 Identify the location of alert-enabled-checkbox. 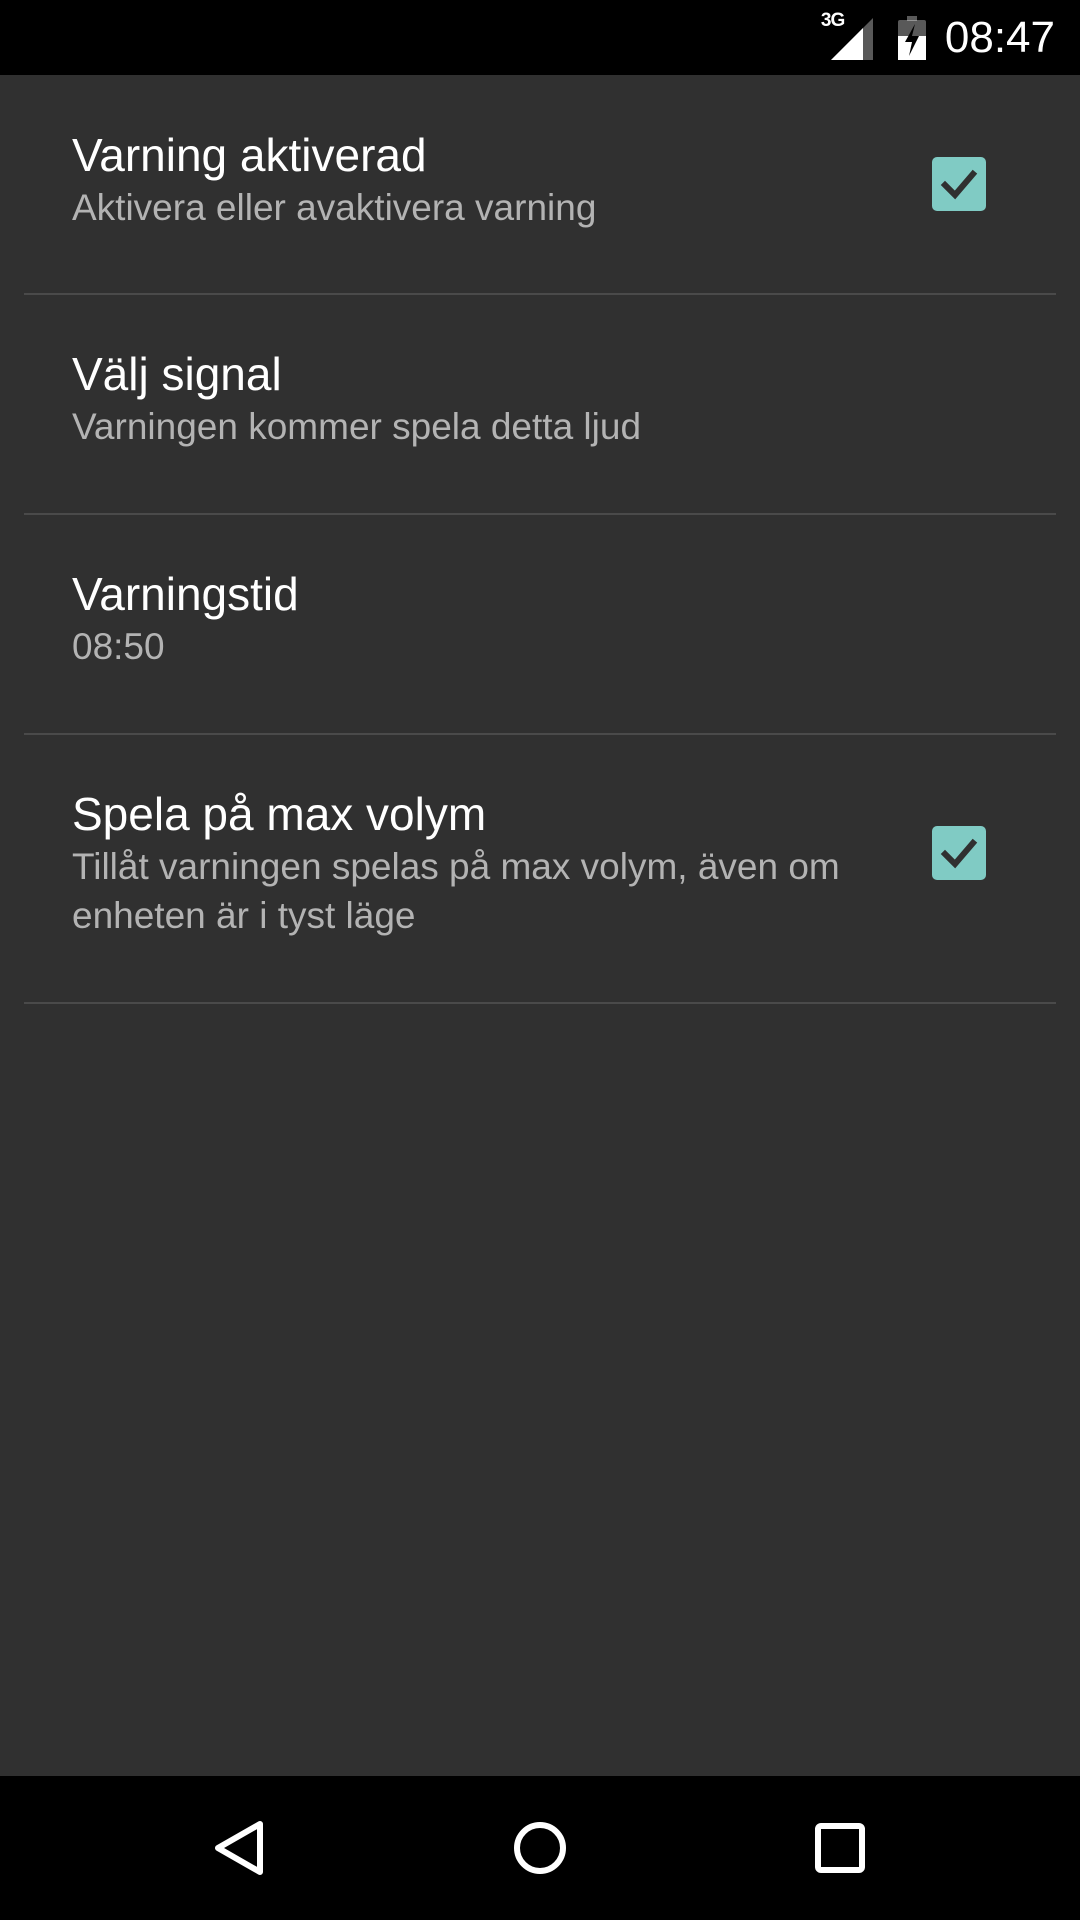
(959, 184).